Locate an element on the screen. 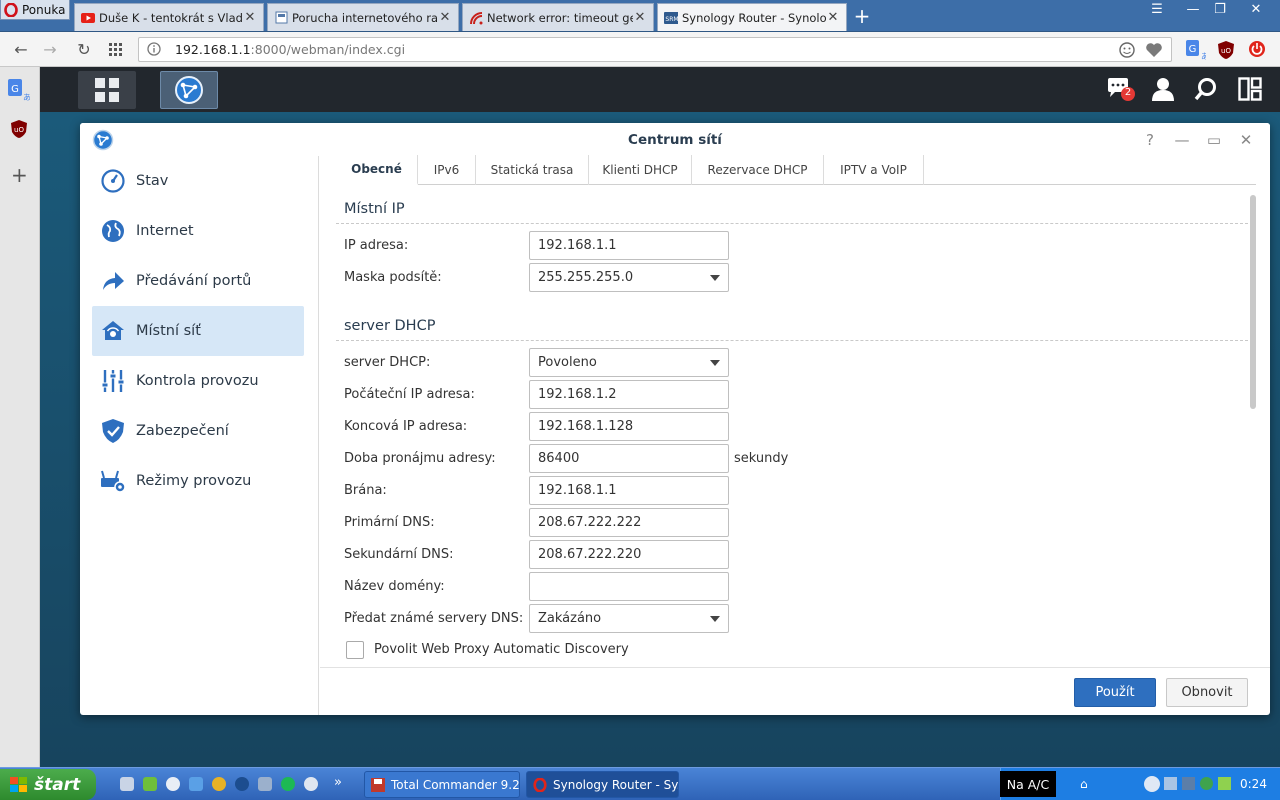 This screenshot has height=800, width=1280. minimize-window-icon: — is located at coordinates (1193, 11).